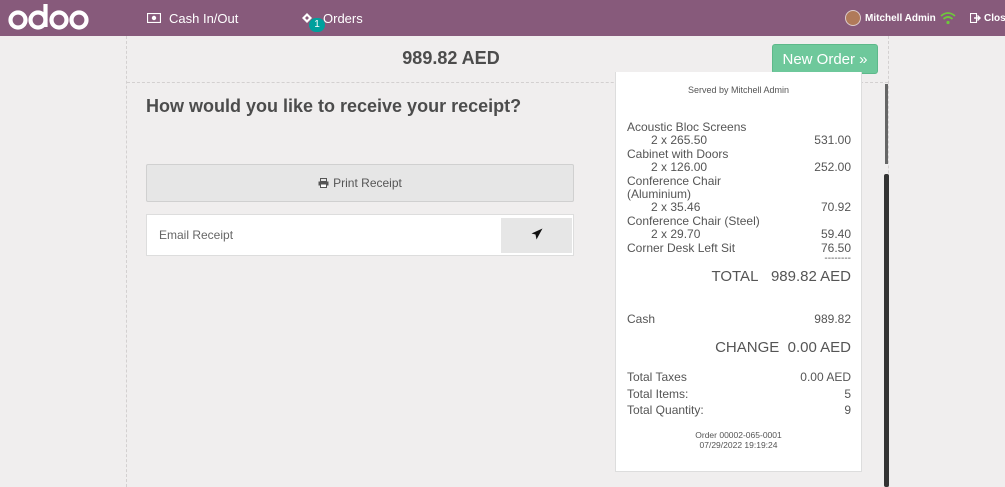  What do you see at coordinates (48, 17) in the screenshot?
I see `odoo-logo` at bounding box center [48, 17].